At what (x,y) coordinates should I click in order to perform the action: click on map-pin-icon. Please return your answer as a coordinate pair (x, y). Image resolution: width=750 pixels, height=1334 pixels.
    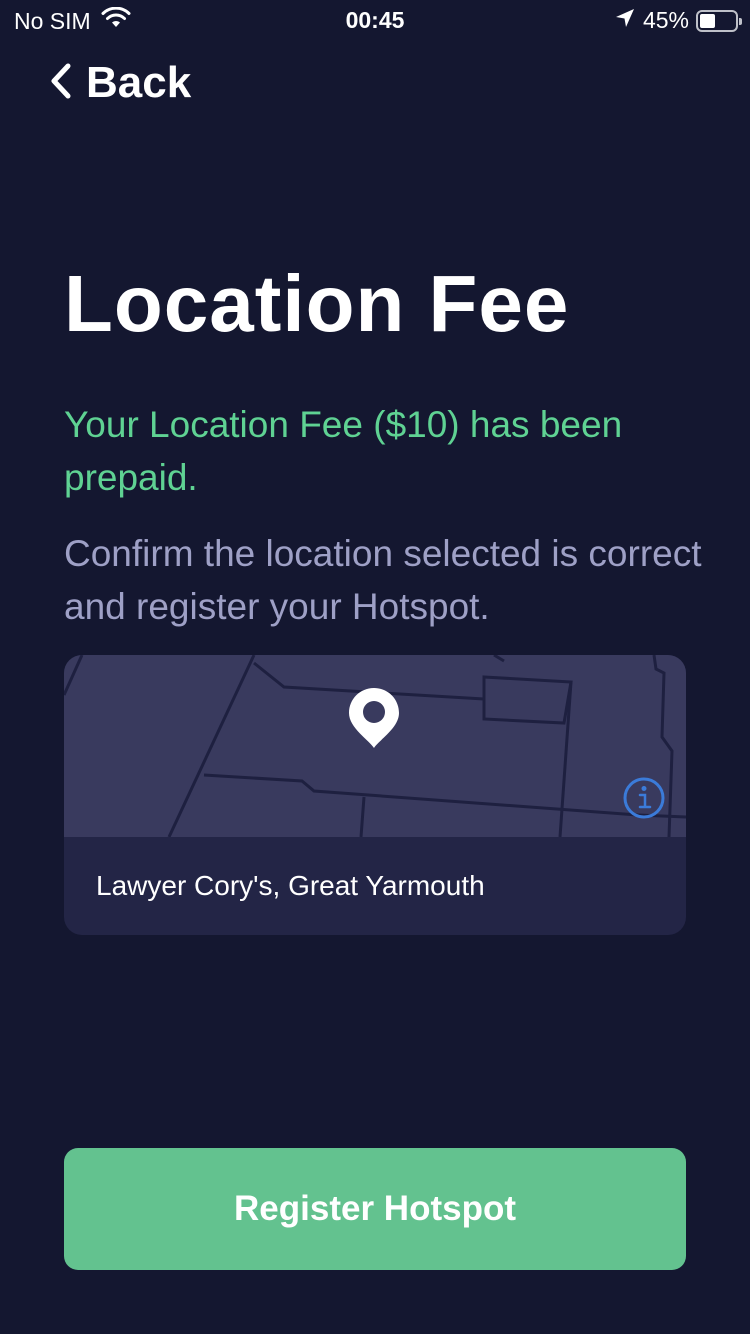
    Looking at the image, I should click on (374, 721).